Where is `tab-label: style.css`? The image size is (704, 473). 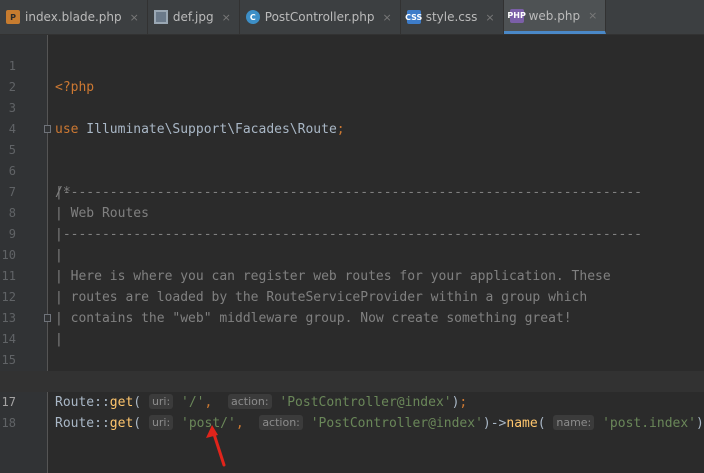
tab-label: style.css is located at coordinates (451, 17).